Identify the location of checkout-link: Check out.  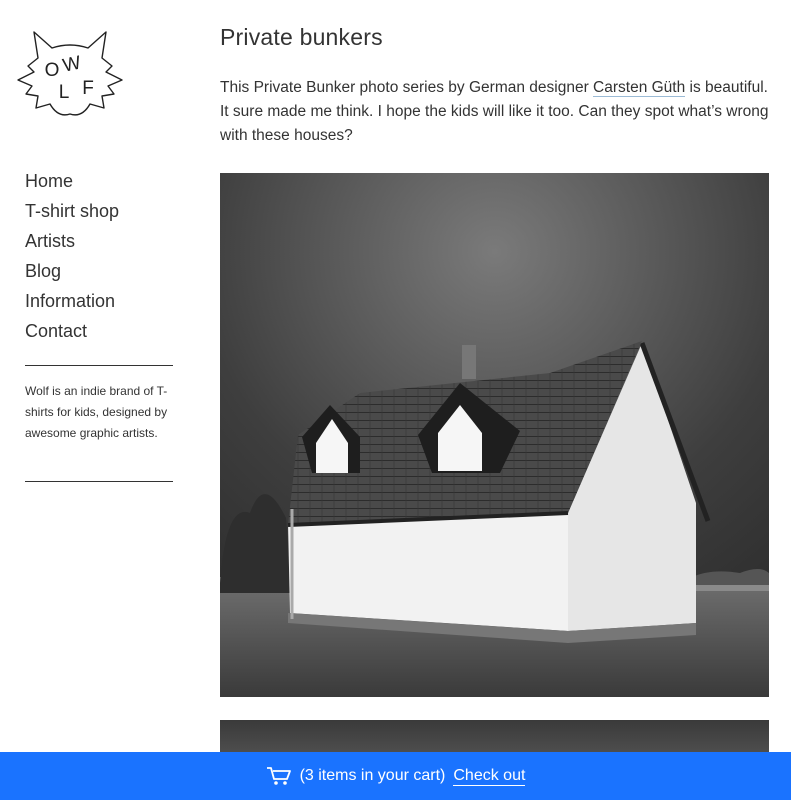
(489, 776).